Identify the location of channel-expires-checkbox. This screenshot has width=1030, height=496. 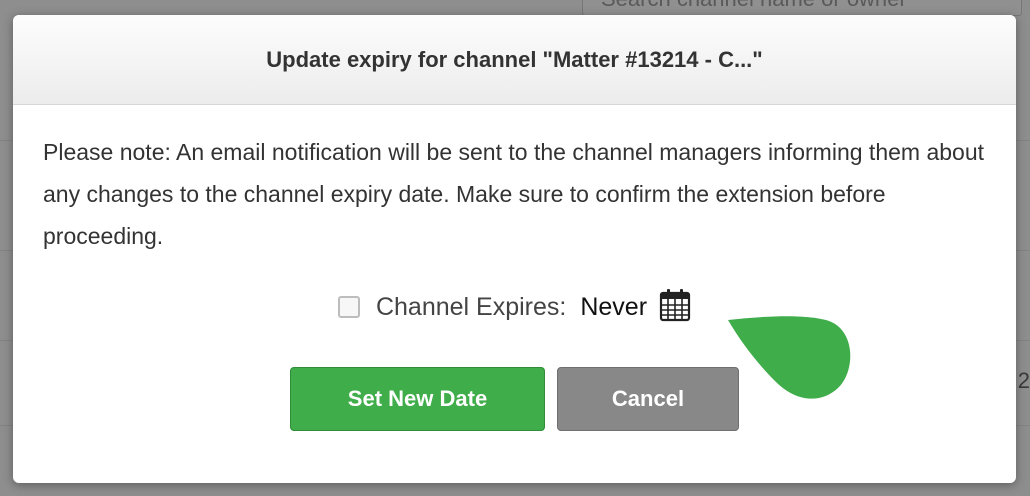
(348, 307).